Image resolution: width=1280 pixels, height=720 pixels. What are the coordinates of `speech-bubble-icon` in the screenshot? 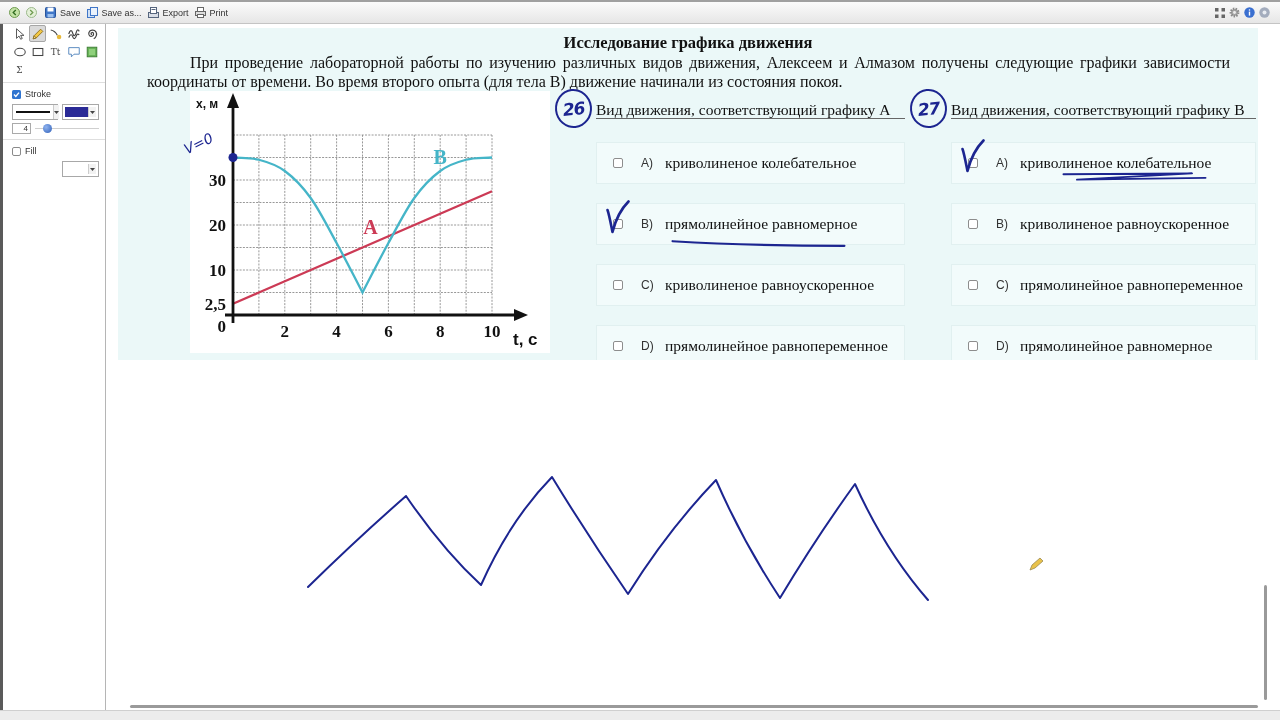 It's located at (73, 51).